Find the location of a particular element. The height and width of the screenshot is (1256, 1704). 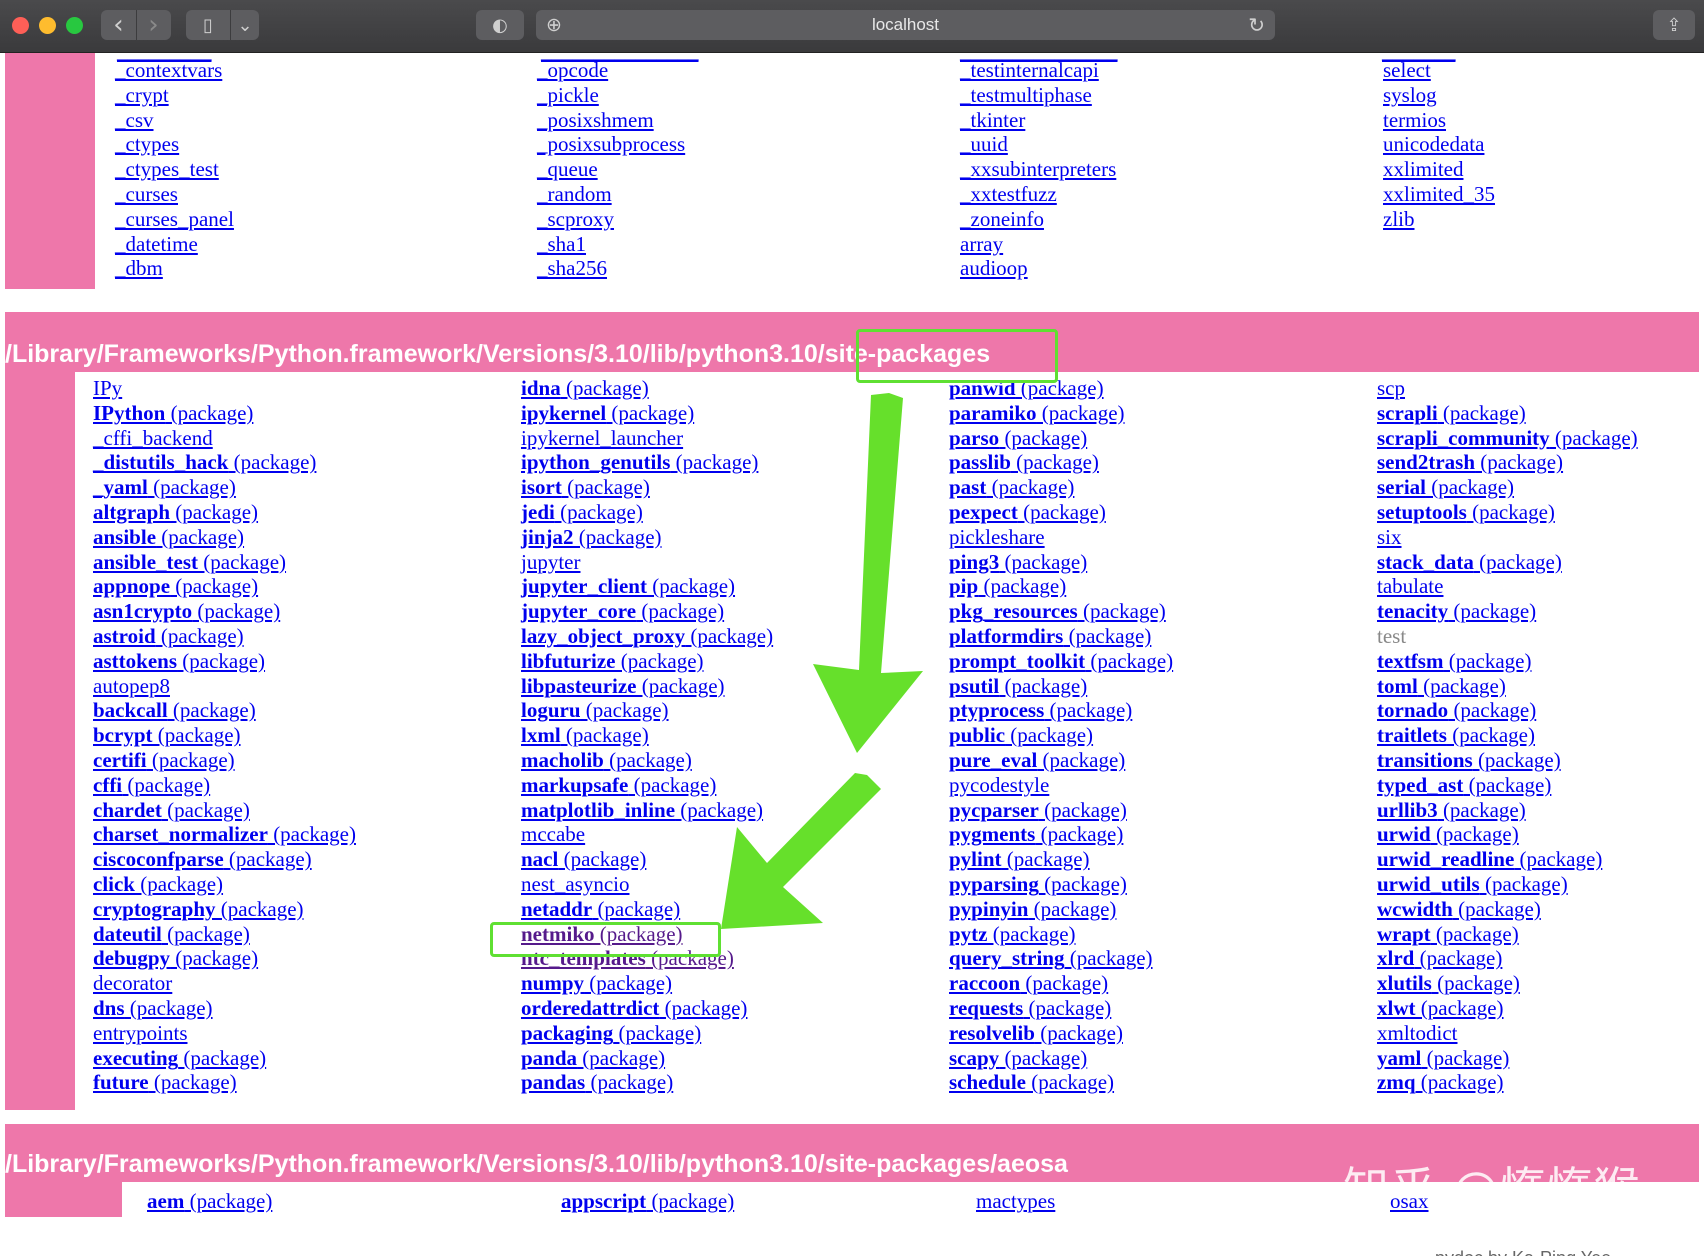

module-link: osax is located at coordinates (1409, 1201).